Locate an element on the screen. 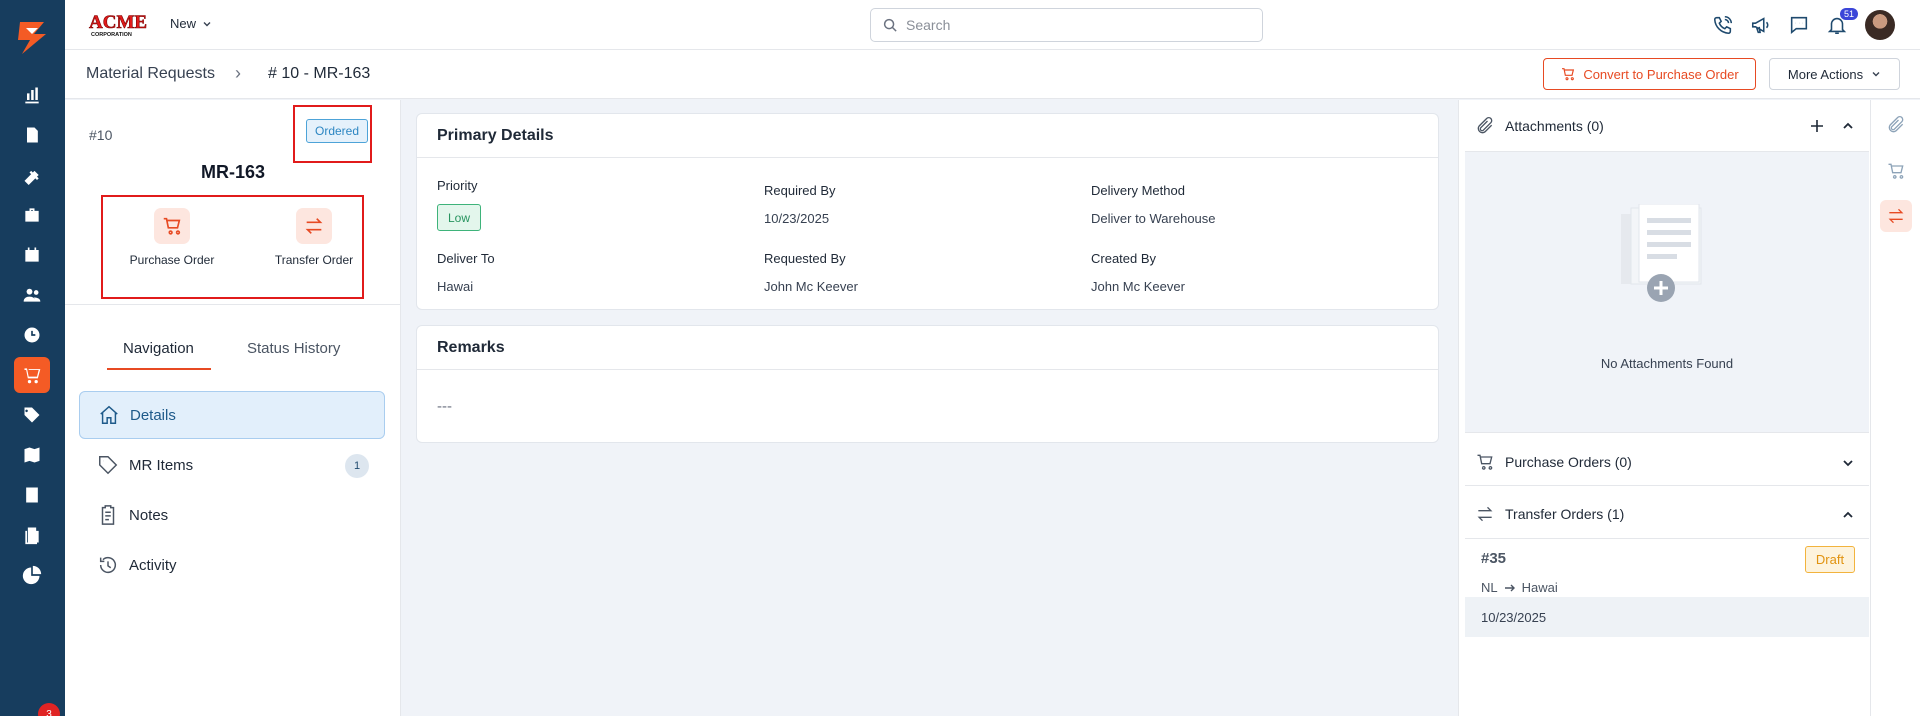 The image size is (1920, 716). global-search is located at coordinates (1066, 25).